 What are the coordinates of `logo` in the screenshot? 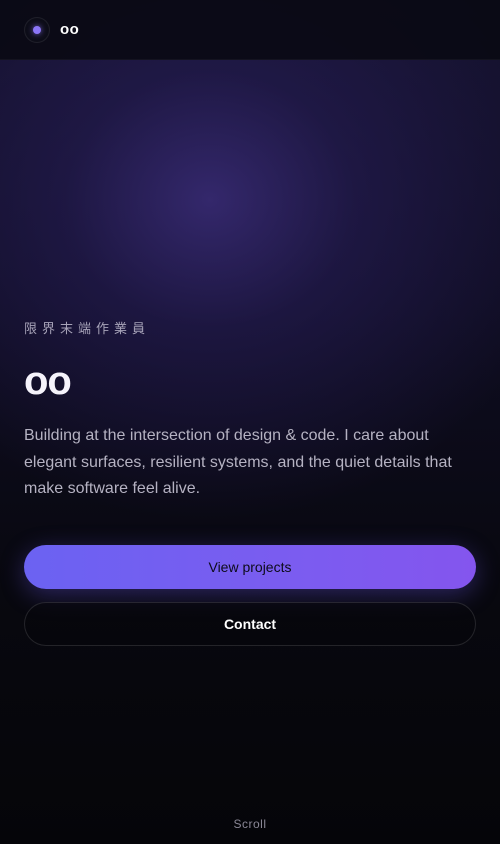 It's located at (37, 29).